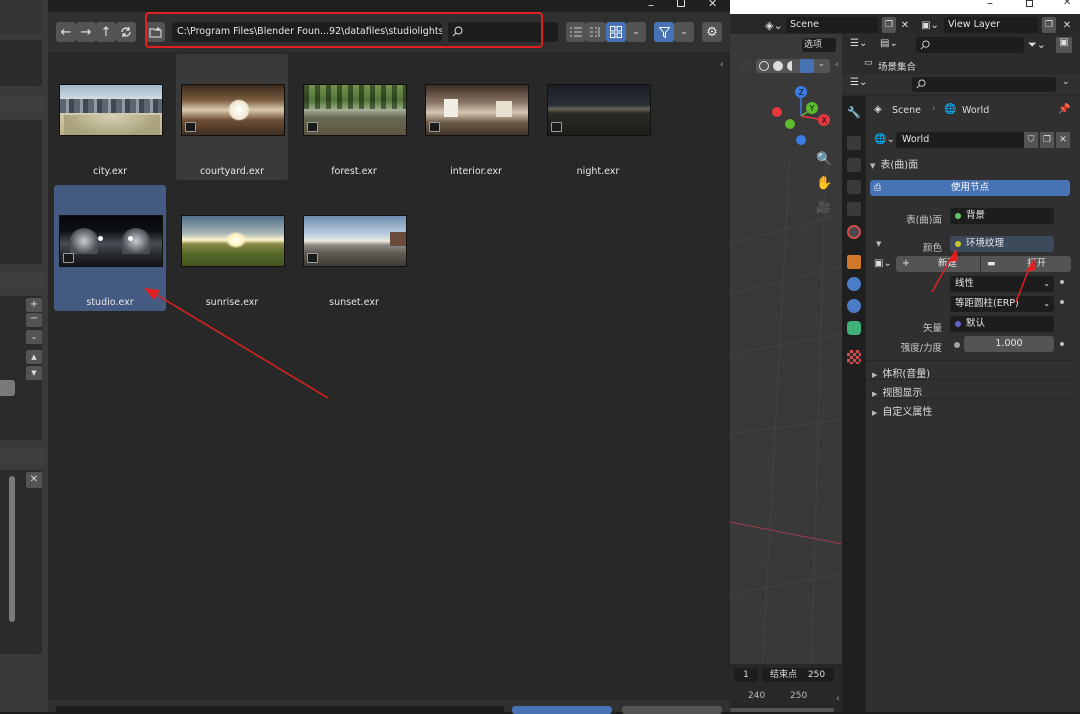 The image size is (1080, 714). What do you see at coordinates (280, 710) in the screenshot?
I see `filename-input` at bounding box center [280, 710].